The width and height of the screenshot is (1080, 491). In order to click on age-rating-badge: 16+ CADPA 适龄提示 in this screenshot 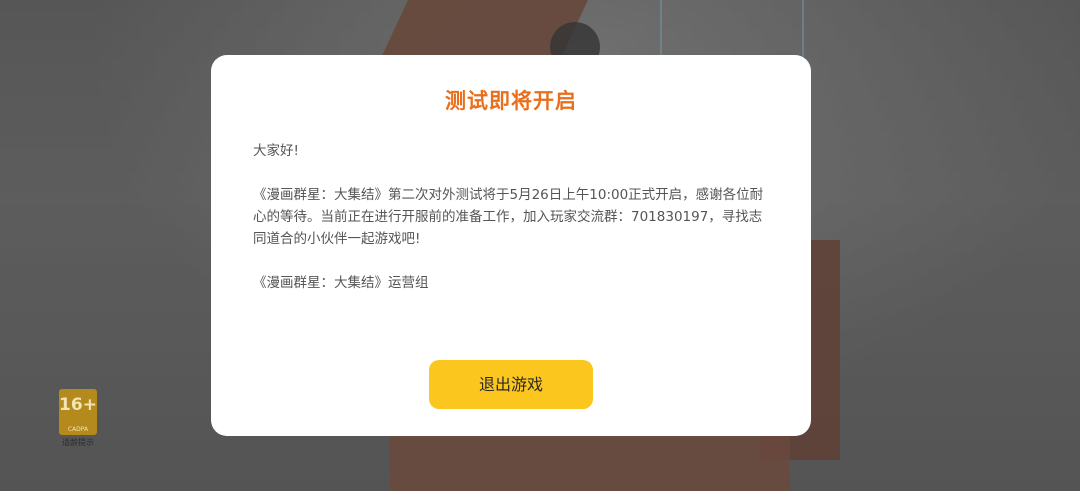, I will do `click(78, 419)`.